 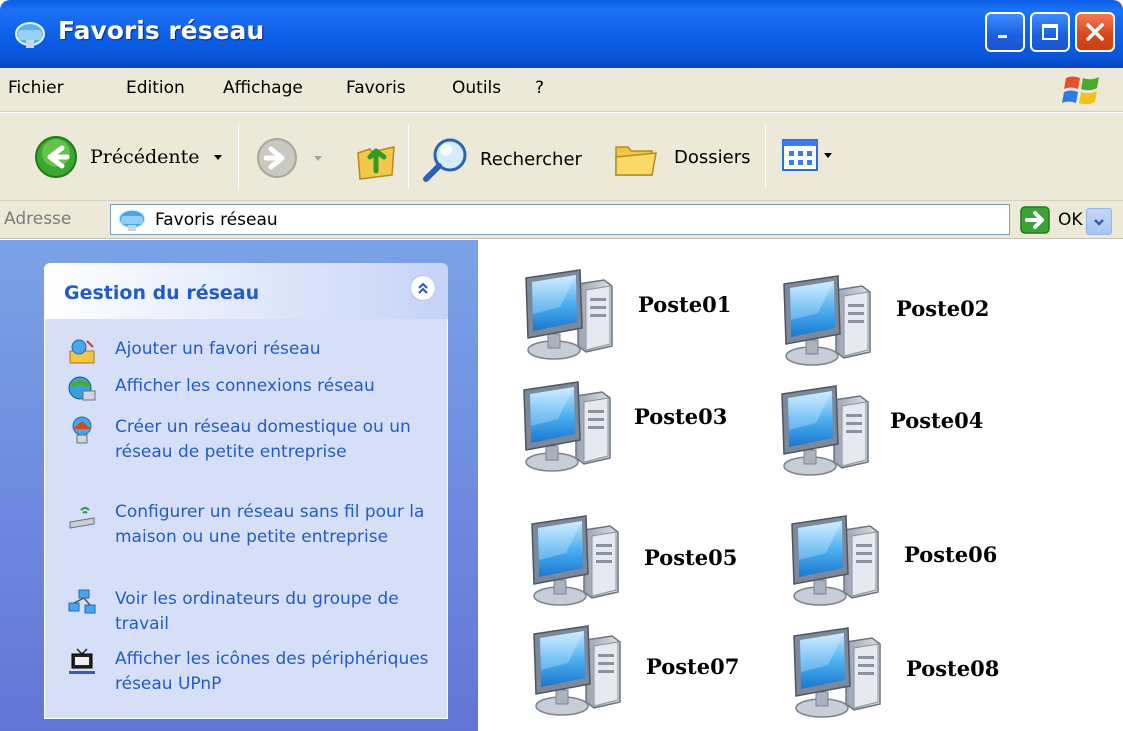 I want to click on toolbar: Précédente Rechercher Dossiers, so click(x=561, y=157).